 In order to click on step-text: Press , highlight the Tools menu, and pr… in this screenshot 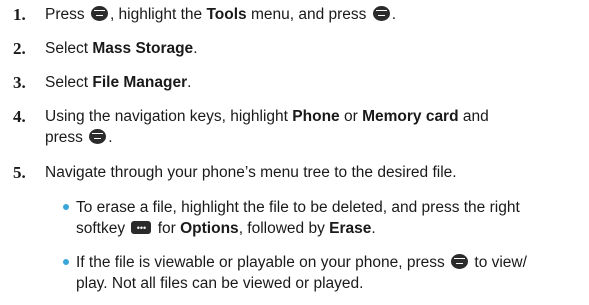, I will do `click(221, 14)`.